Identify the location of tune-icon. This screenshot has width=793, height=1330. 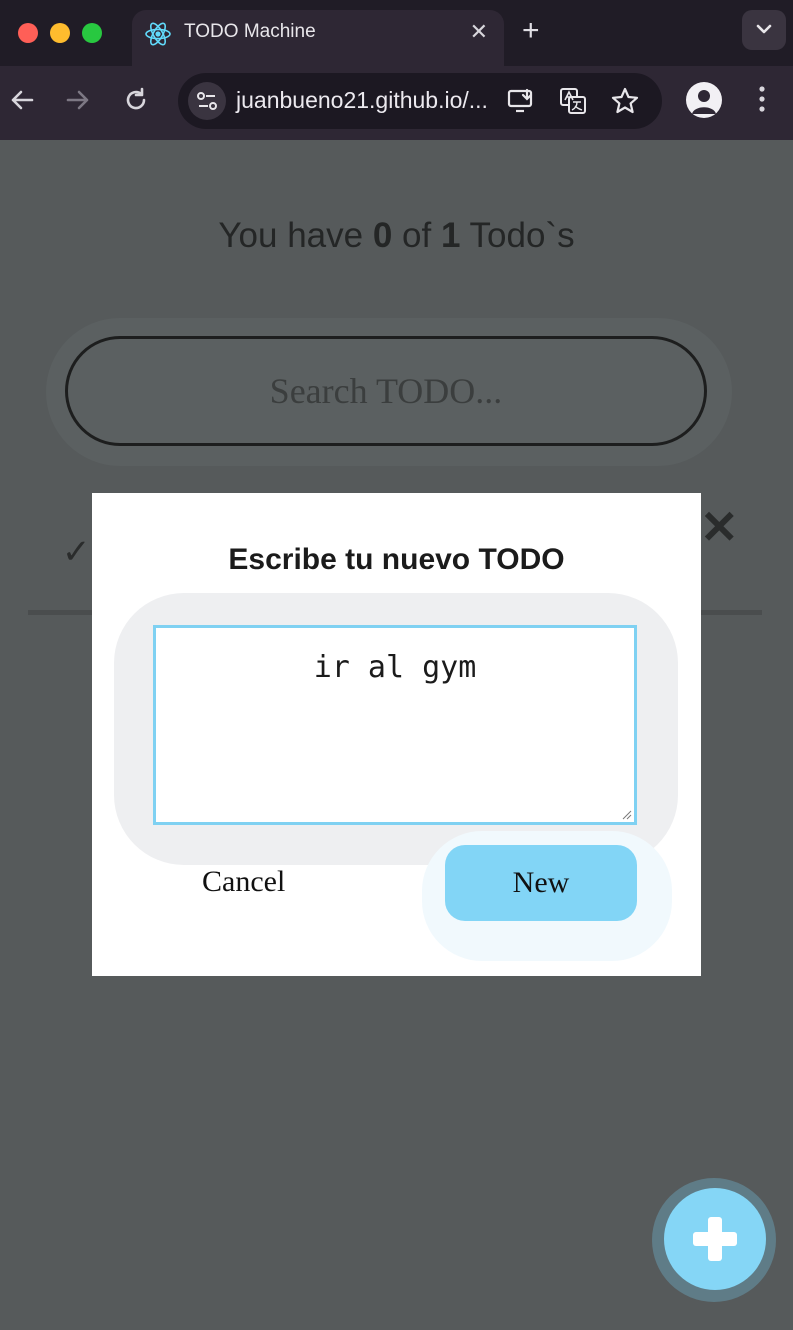
(207, 101).